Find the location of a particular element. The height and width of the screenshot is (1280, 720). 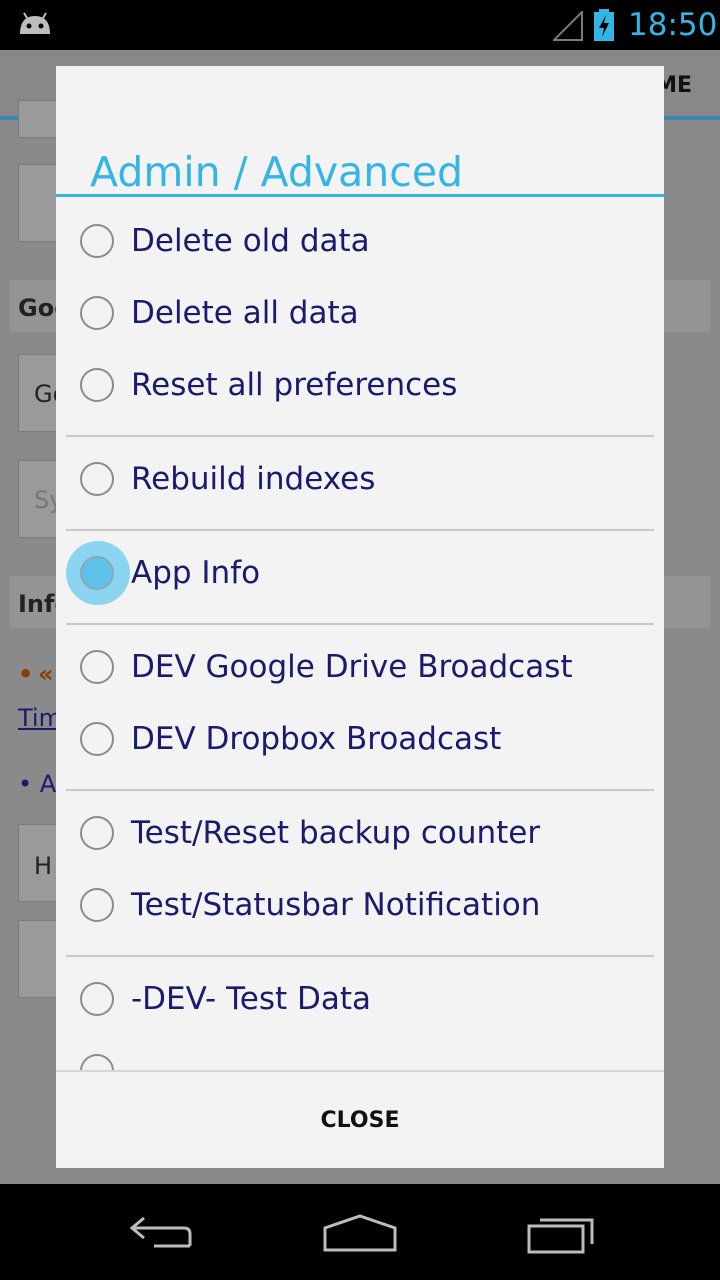

option-dev-google-drive-broadcast: DEV Google Drive Broadcast is located at coordinates (360, 667).